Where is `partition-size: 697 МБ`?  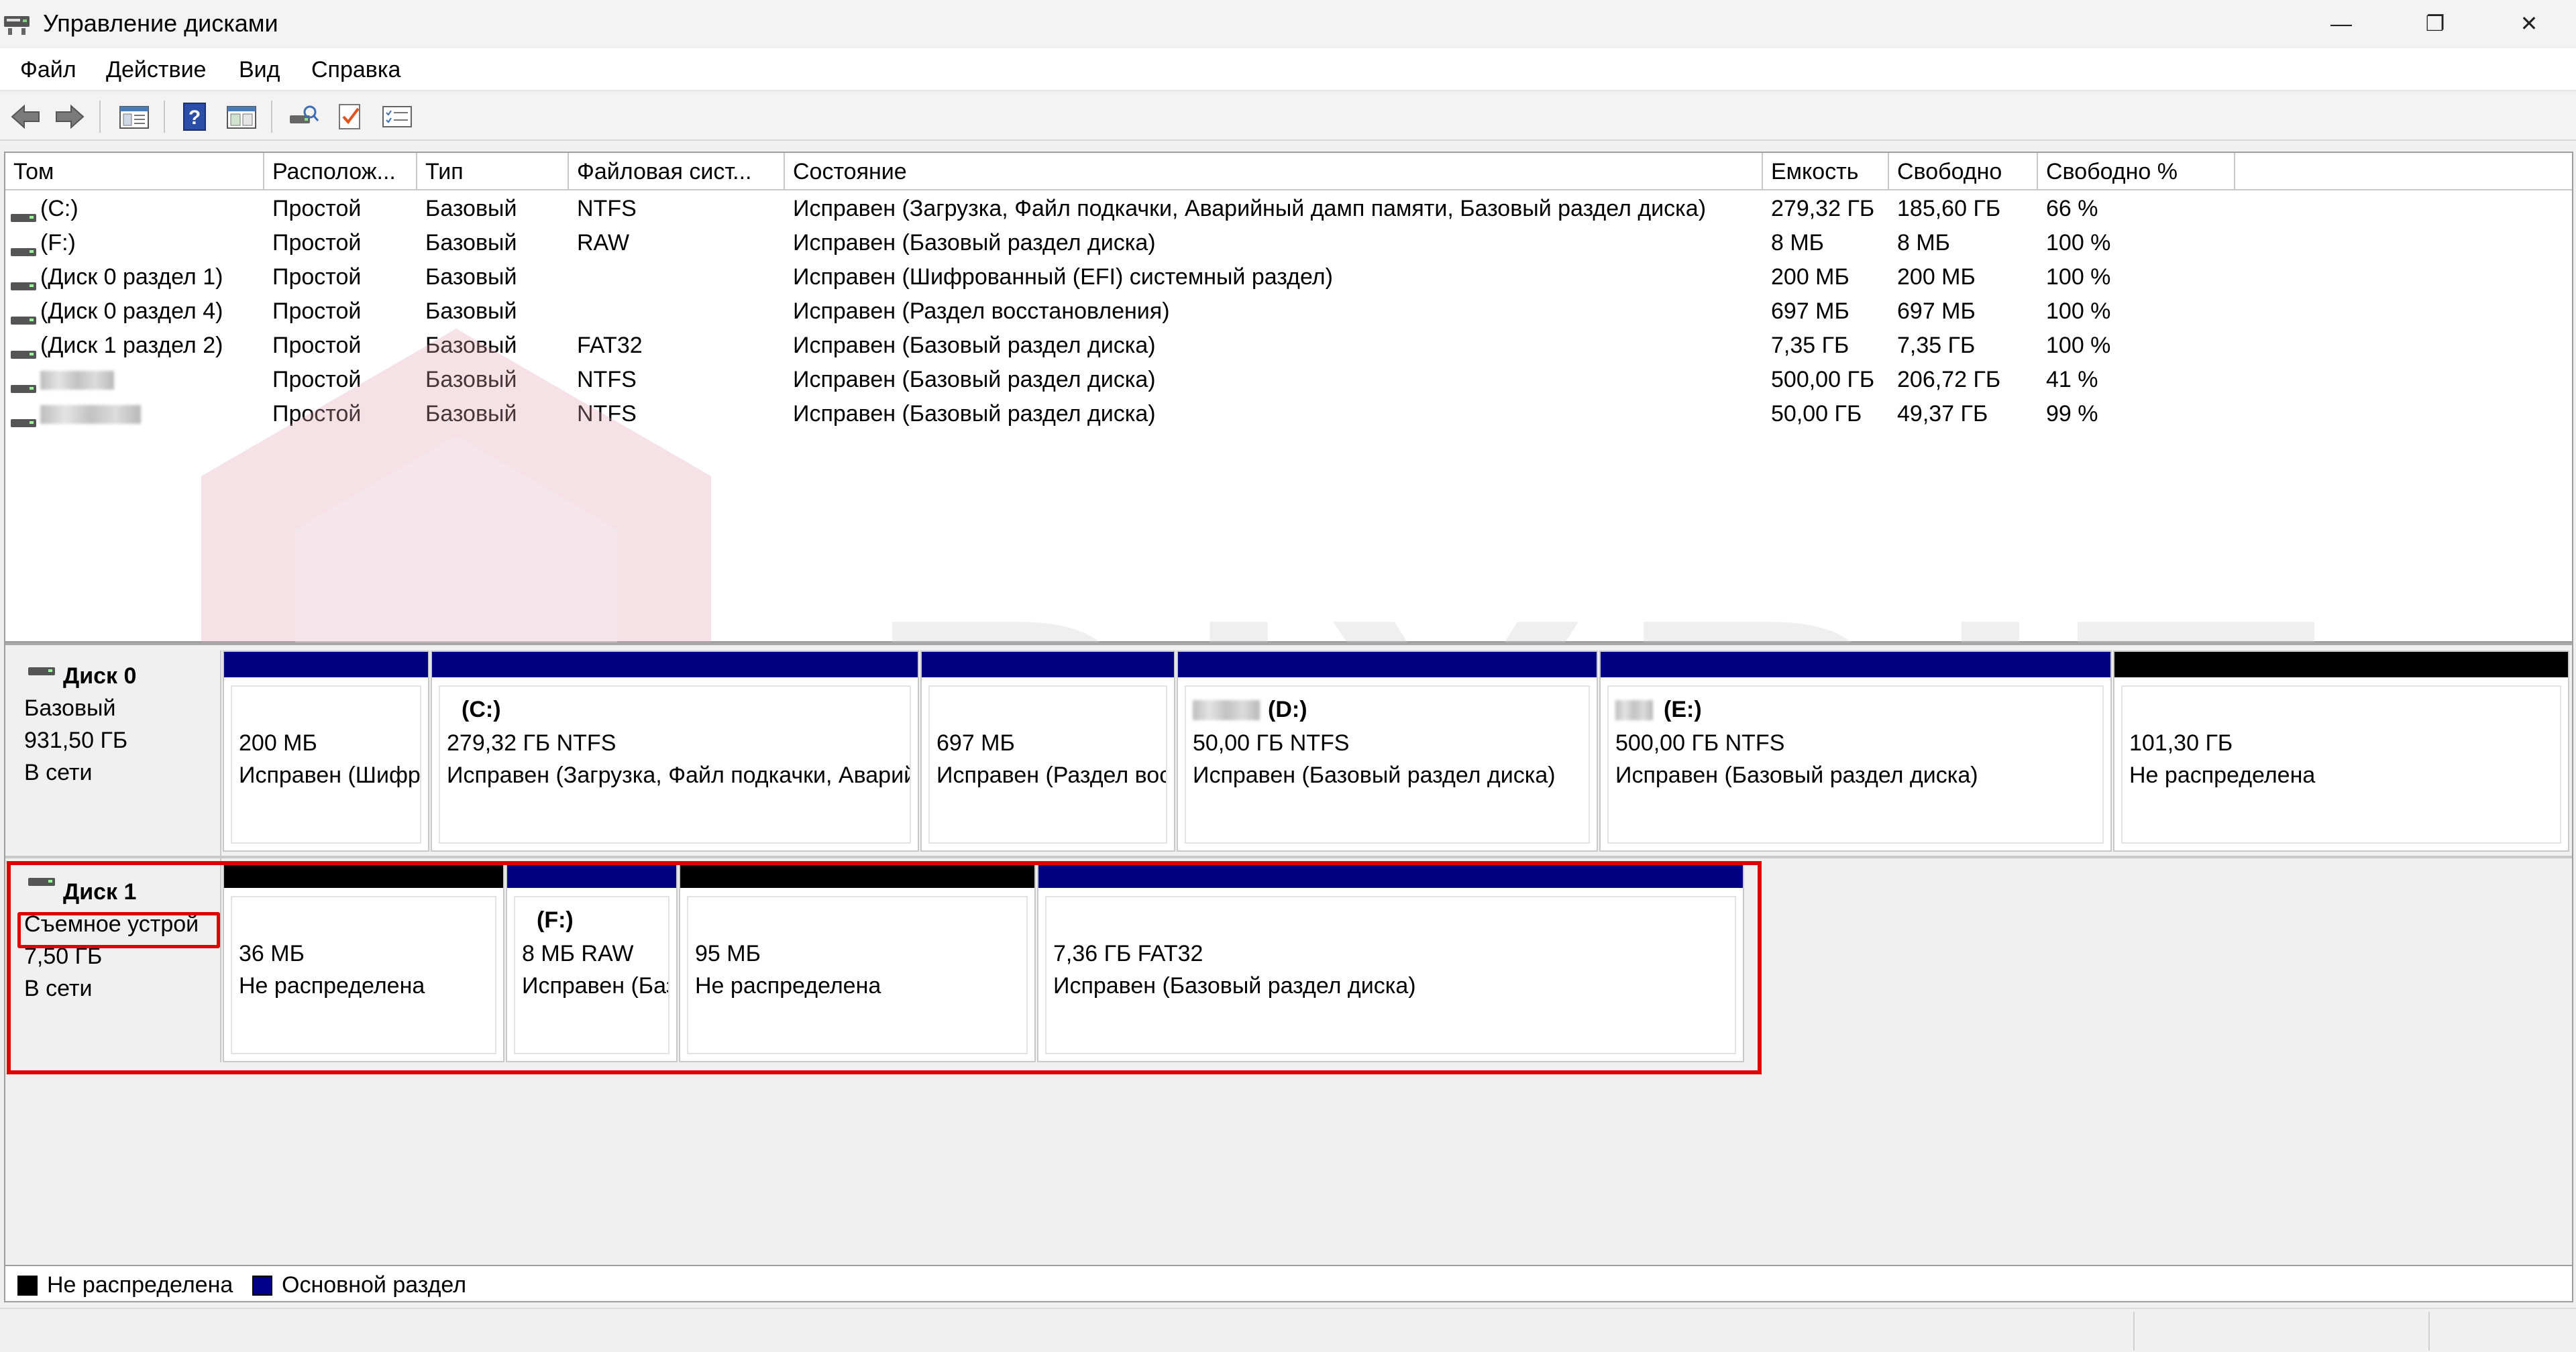 partition-size: 697 МБ is located at coordinates (975, 743).